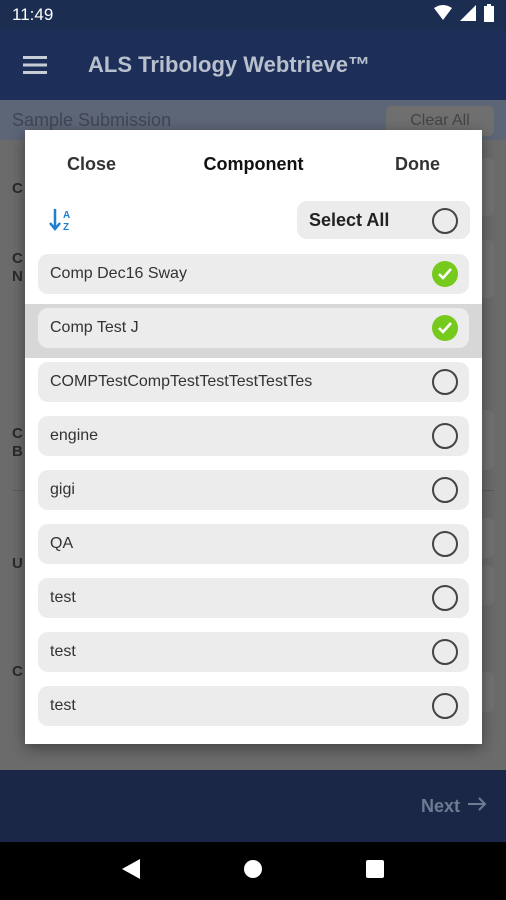 This screenshot has height=900, width=506. Describe the element at coordinates (66, 227) in the screenshot. I see `svg-text: Z` at that location.